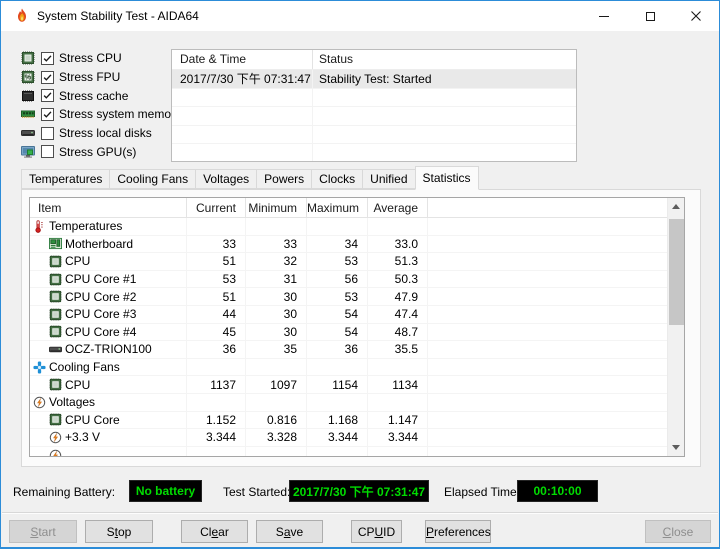 The image size is (720, 549). Describe the element at coordinates (214, 531) in the screenshot. I see `clear-button: Clear` at that location.